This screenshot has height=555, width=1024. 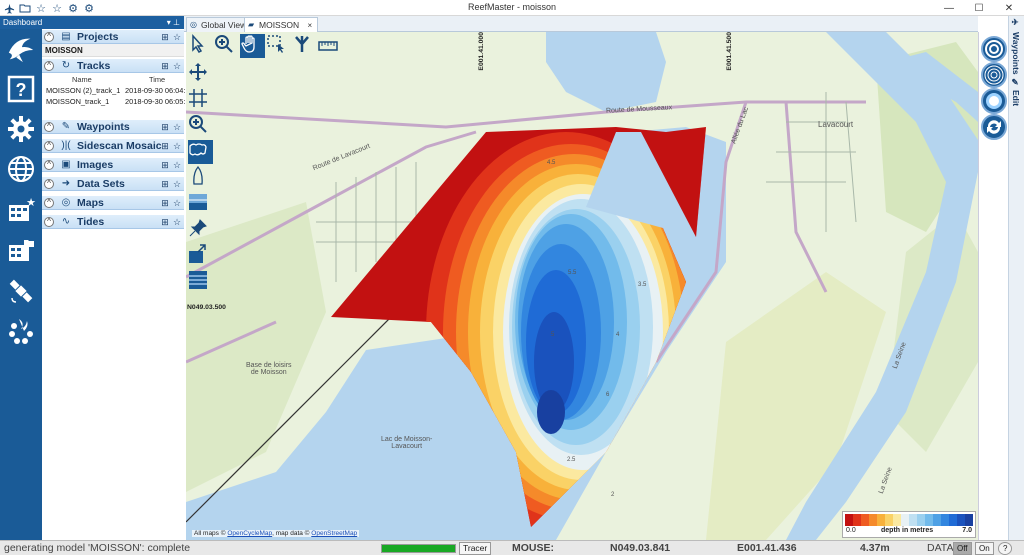 What do you see at coordinates (113, 164) in the screenshot?
I see `images-panel-header: ^ ▣ Images ⊞ ☆` at bounding box center [113, 164].